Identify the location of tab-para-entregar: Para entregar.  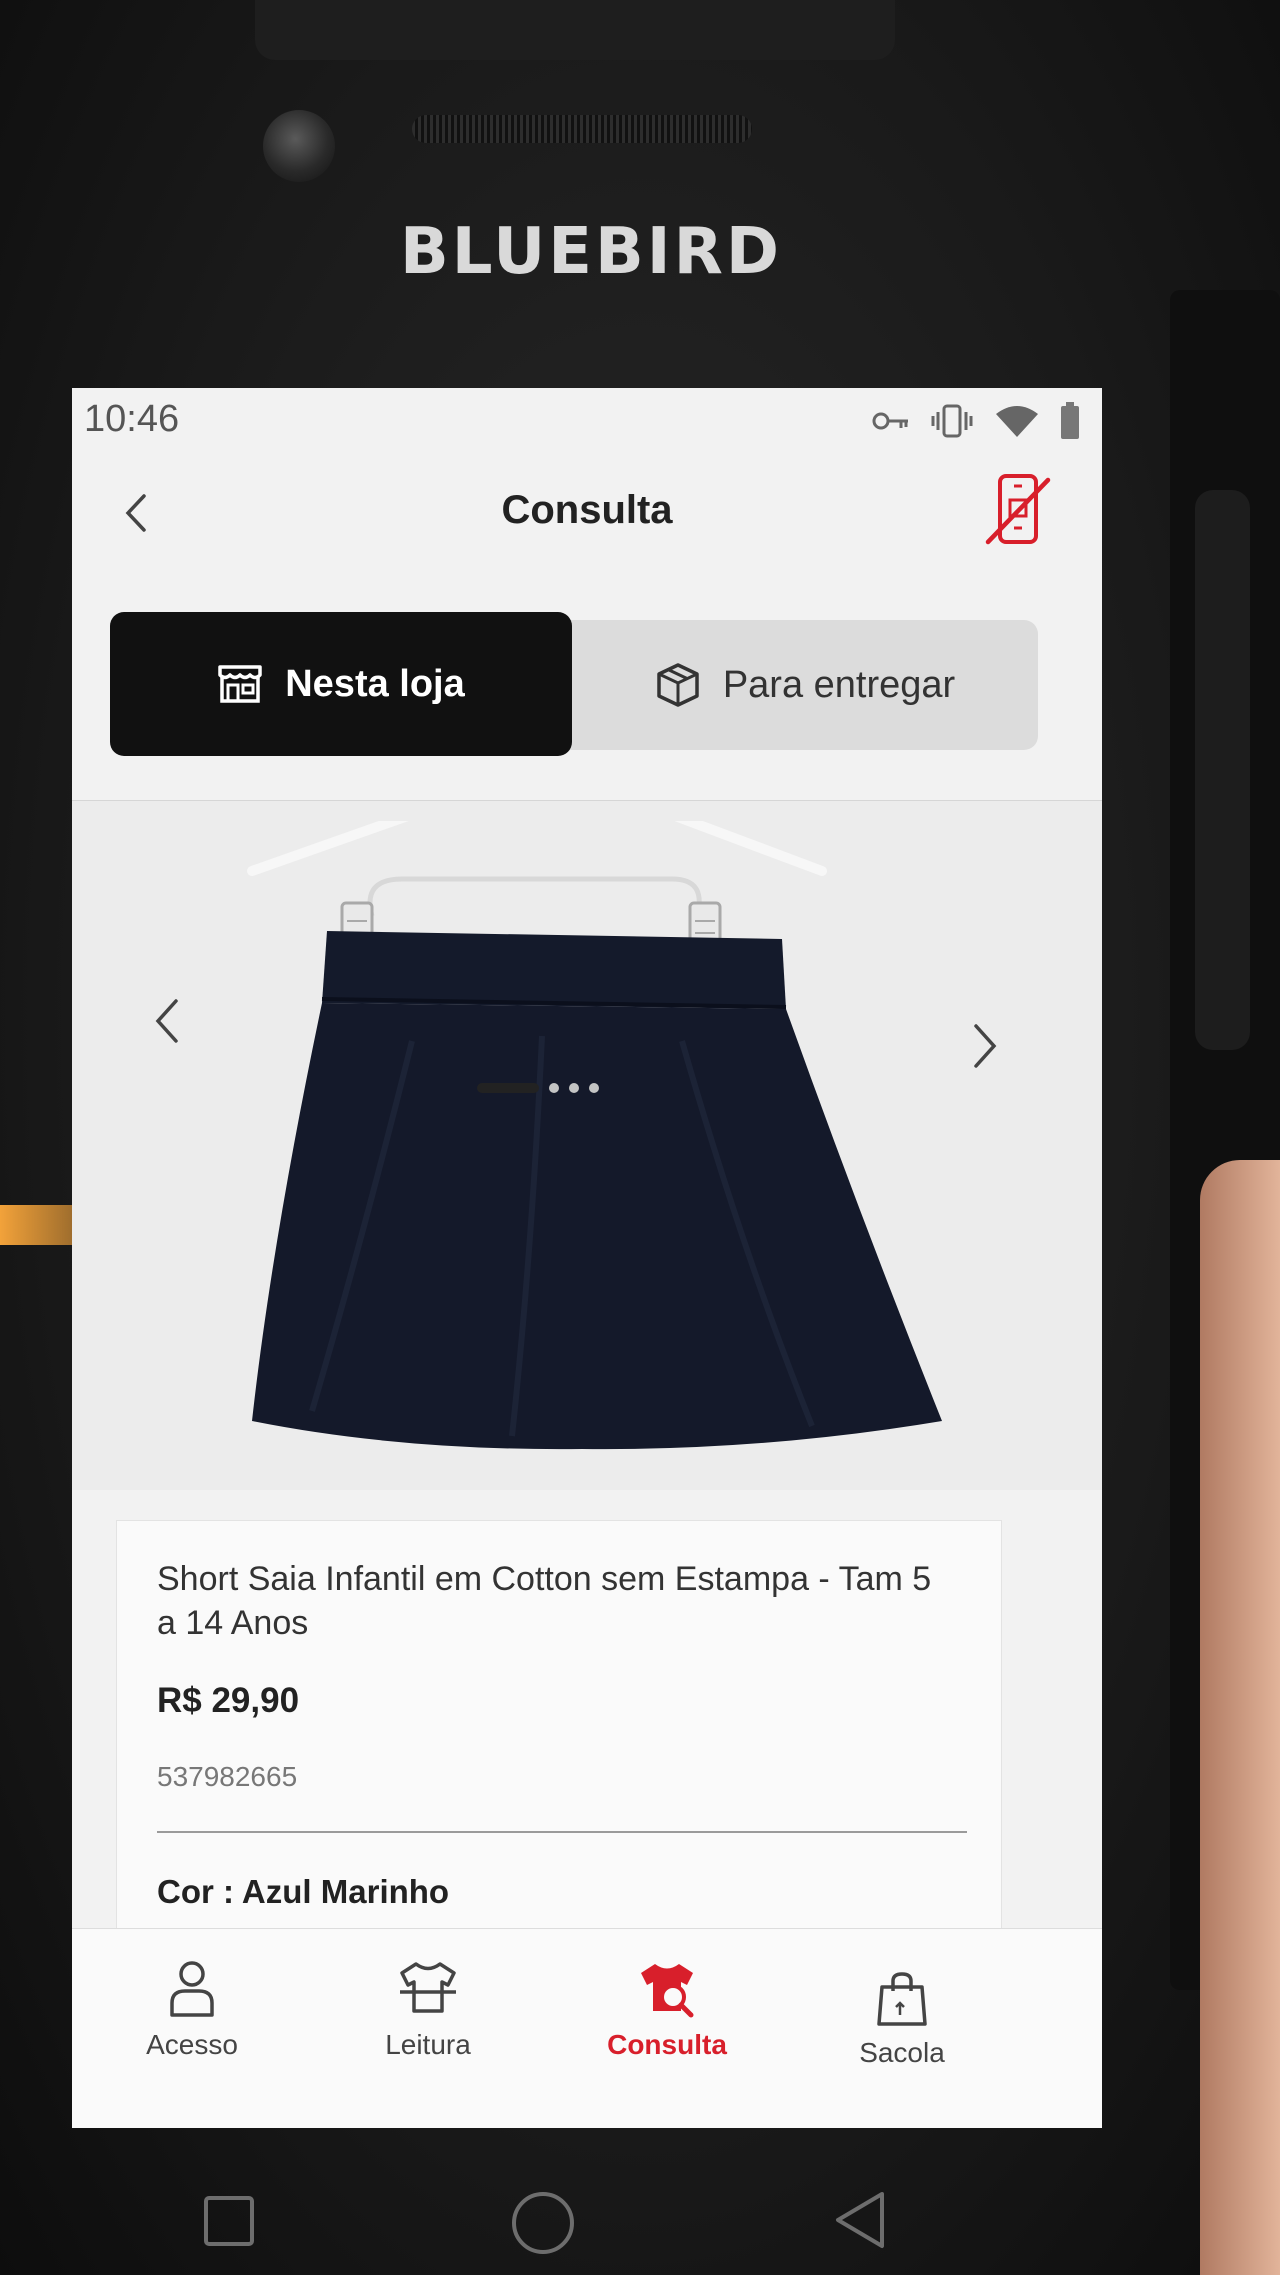
(805, 685).